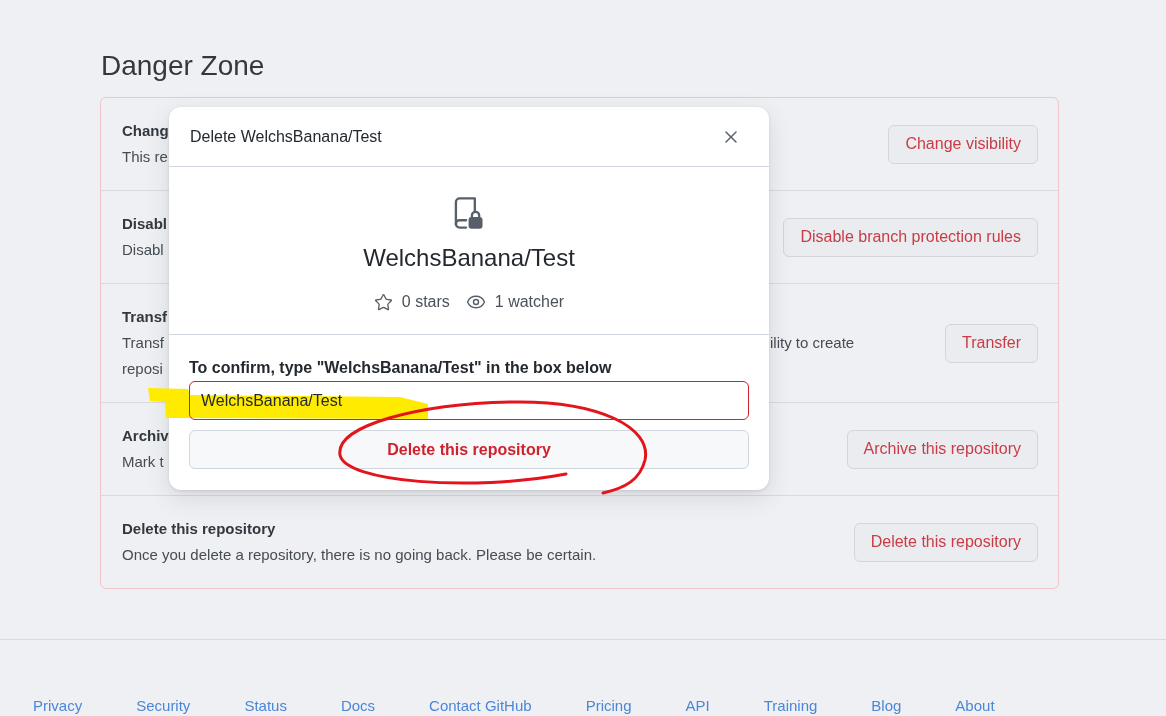 The width and height of the screenshot is (1166, 716). Describe the element at coordinates (286, 136) in the screenshot. I see `dialog-title: Delete WelchsBanana/Test` at that location.